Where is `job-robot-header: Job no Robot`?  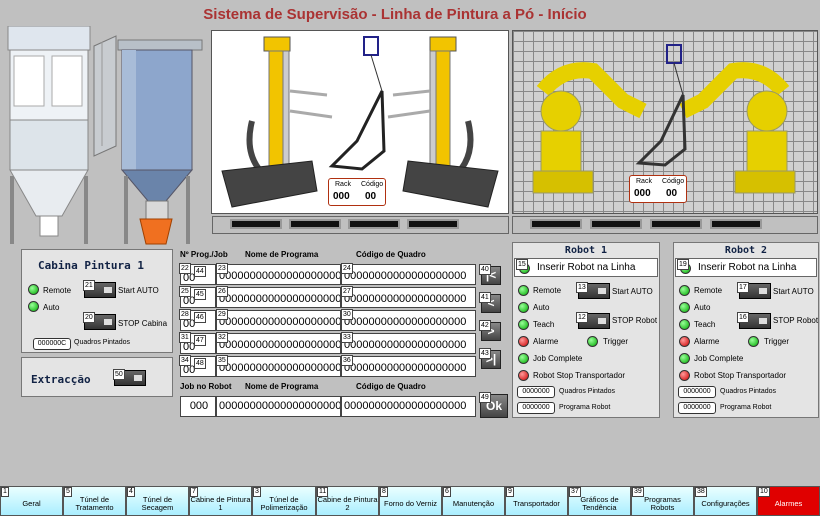 job-robot-header: Job no Robot is located at coordinates (206, 386).